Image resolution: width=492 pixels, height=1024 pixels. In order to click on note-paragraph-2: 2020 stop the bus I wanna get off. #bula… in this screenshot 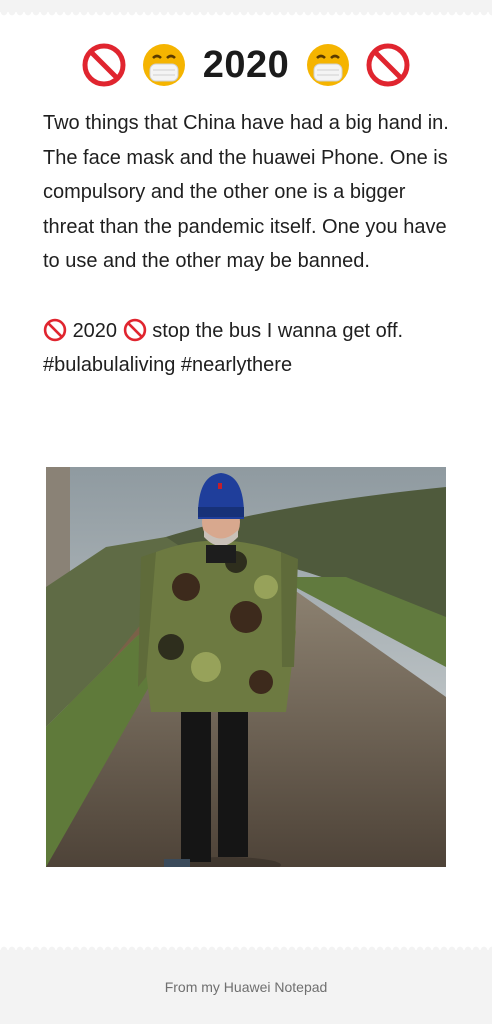, I will do `click(248, 348)`.